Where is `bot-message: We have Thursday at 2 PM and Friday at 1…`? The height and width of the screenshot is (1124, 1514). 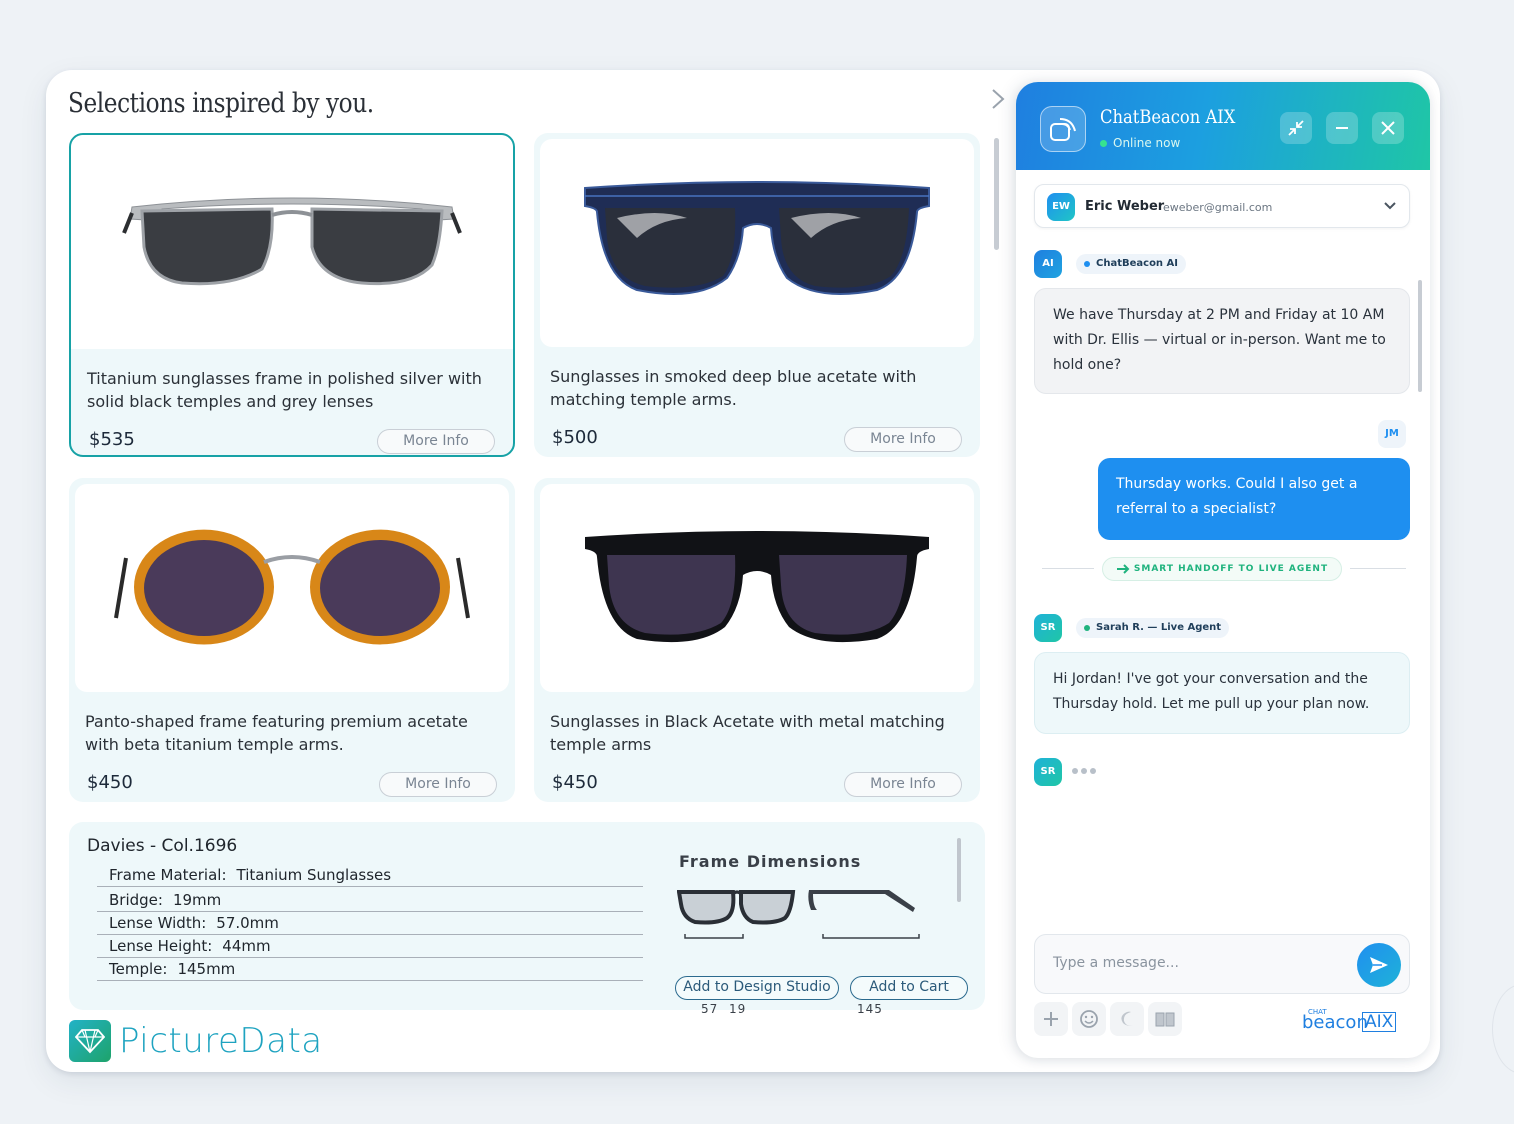
bot-message: We have Thursday at 2 PM and Friday at 1… is located at coordinates (1222, 341).